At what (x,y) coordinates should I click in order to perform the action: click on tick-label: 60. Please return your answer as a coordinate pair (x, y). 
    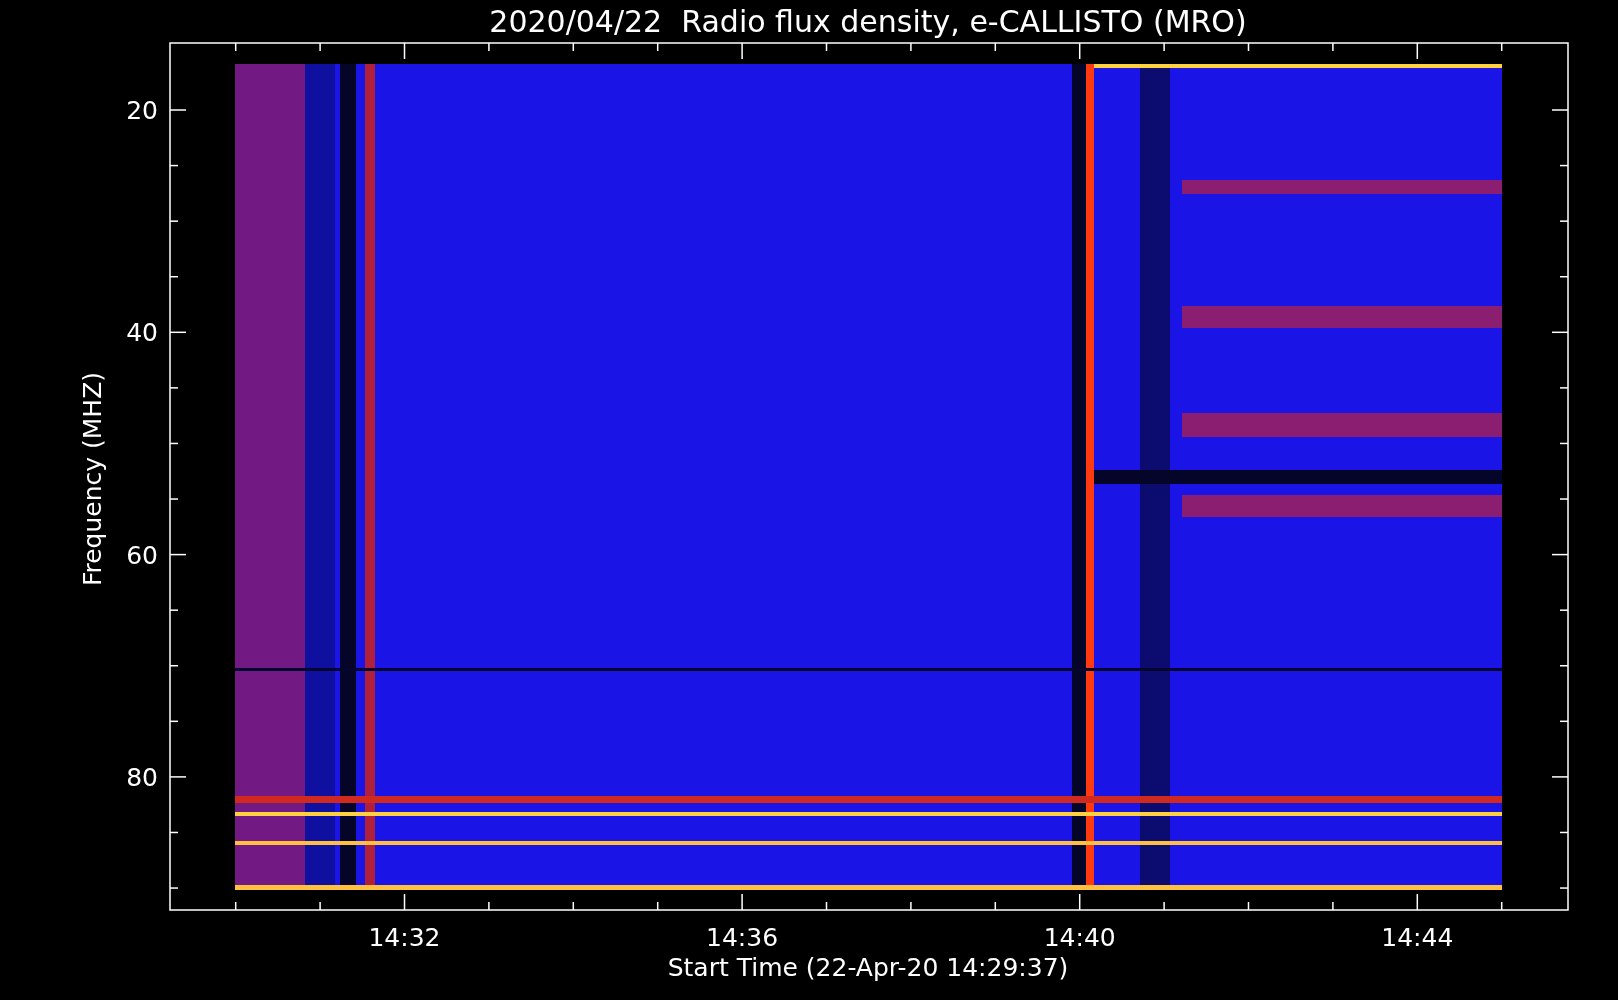
    Looking at the image, I should click on (142, 555).